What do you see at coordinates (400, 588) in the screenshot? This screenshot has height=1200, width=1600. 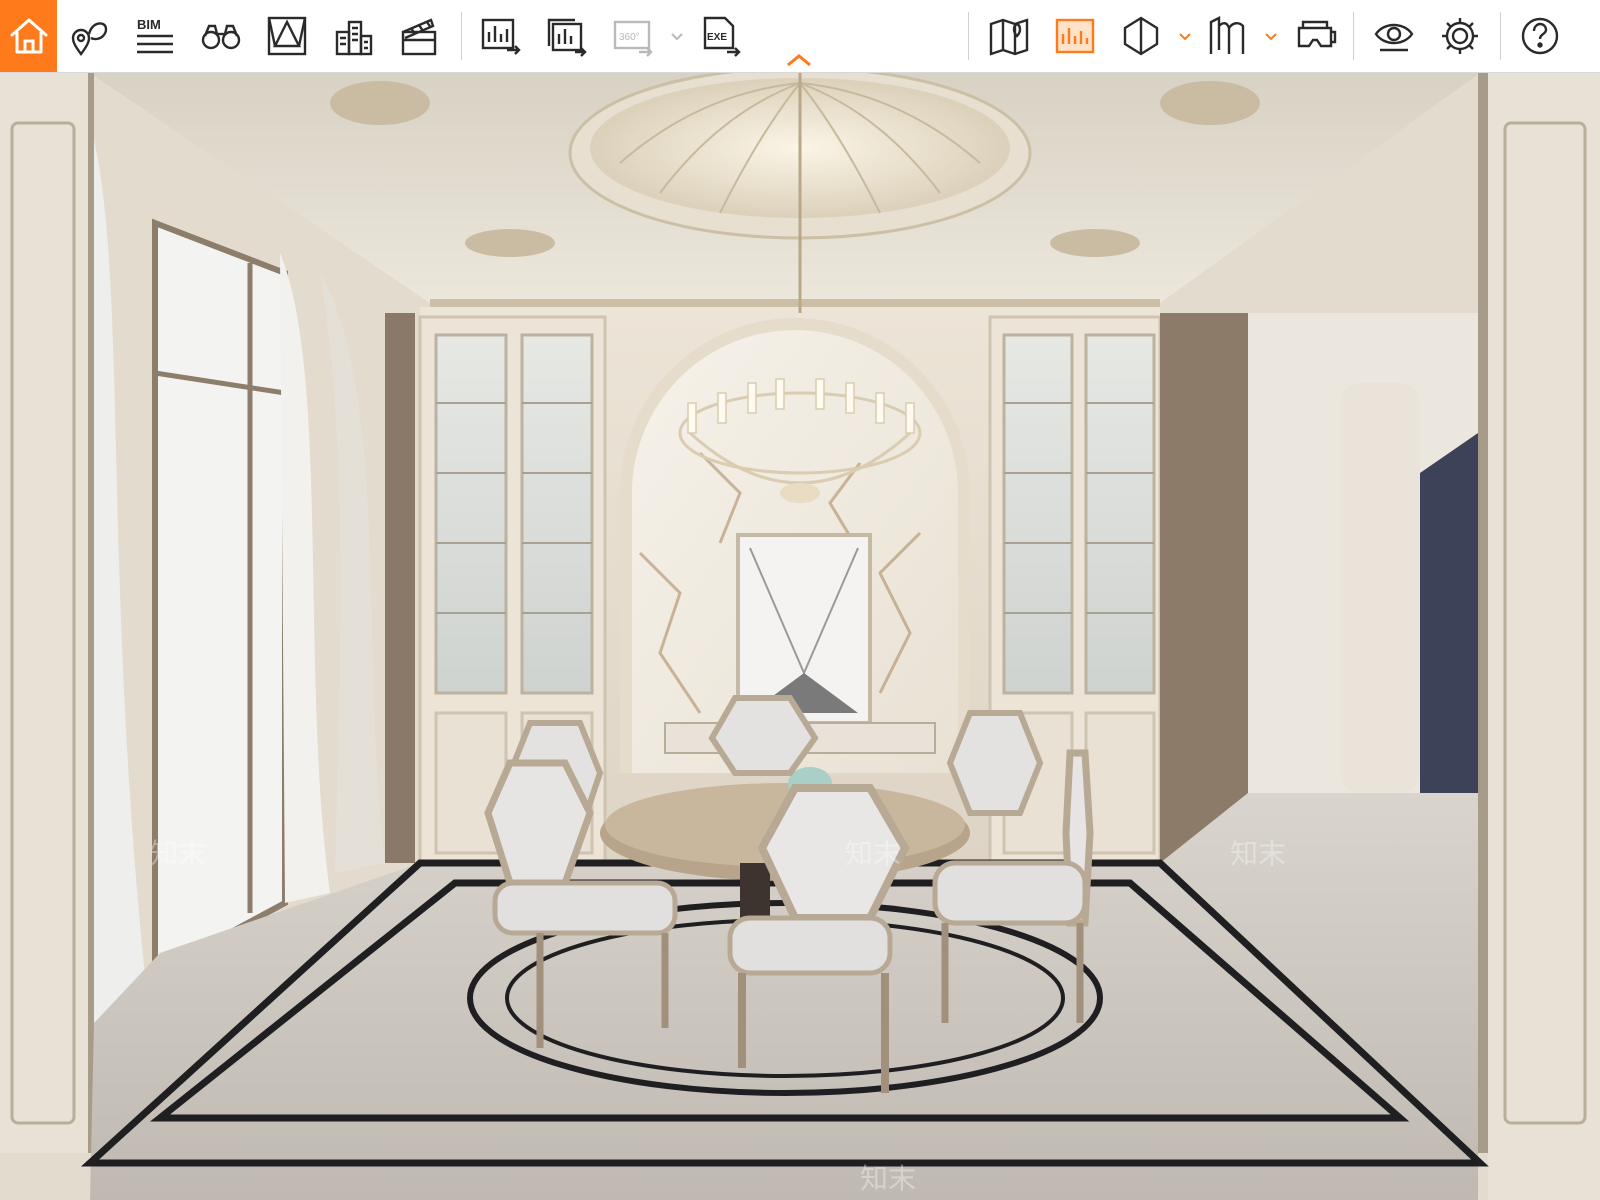 I see `left-pillar` at bounding box center [400, 588].